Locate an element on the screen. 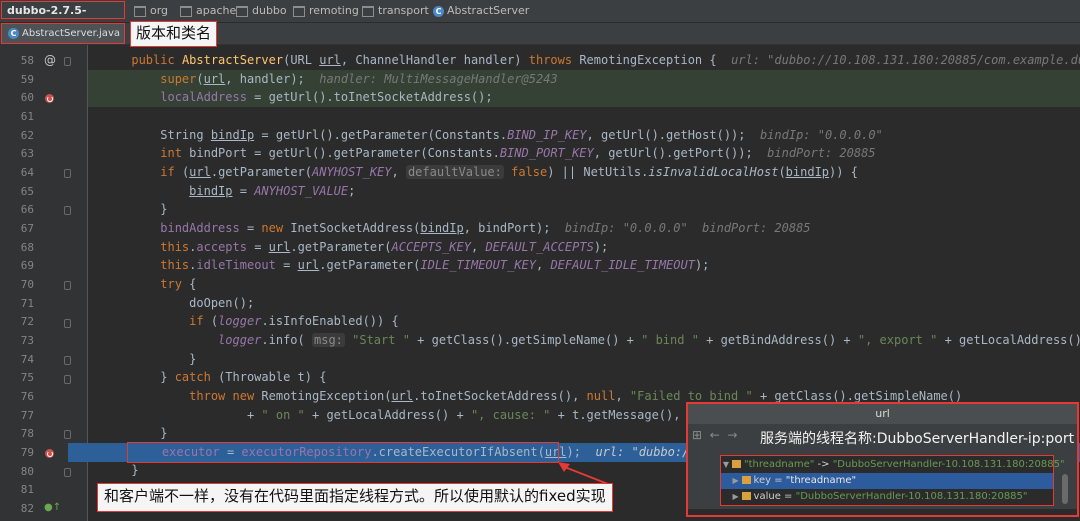 This screenshot has height=521, width=1080. parameter-hint: defaultValue: is located at coordinates (454, 172).